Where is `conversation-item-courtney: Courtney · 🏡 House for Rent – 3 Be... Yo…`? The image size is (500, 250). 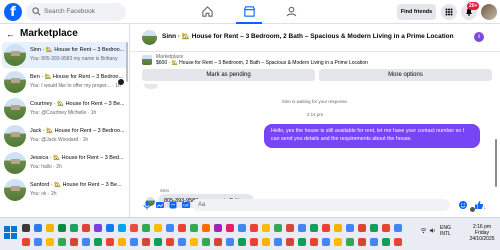 conversation-item-courtney: Courtney · 🏡 House for Rent – 3 Be... Yo… is located at coordinates (65, 109).